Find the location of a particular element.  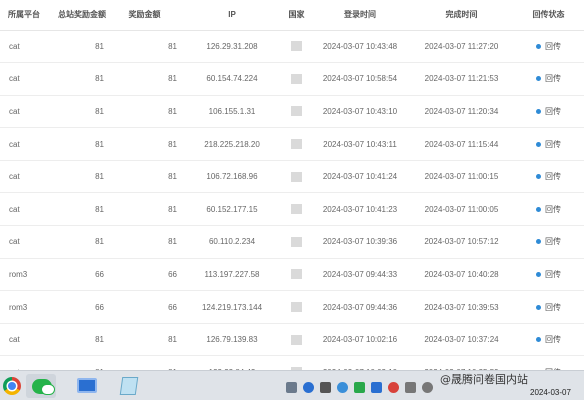

help-icon is located at coordinates (308, 387).